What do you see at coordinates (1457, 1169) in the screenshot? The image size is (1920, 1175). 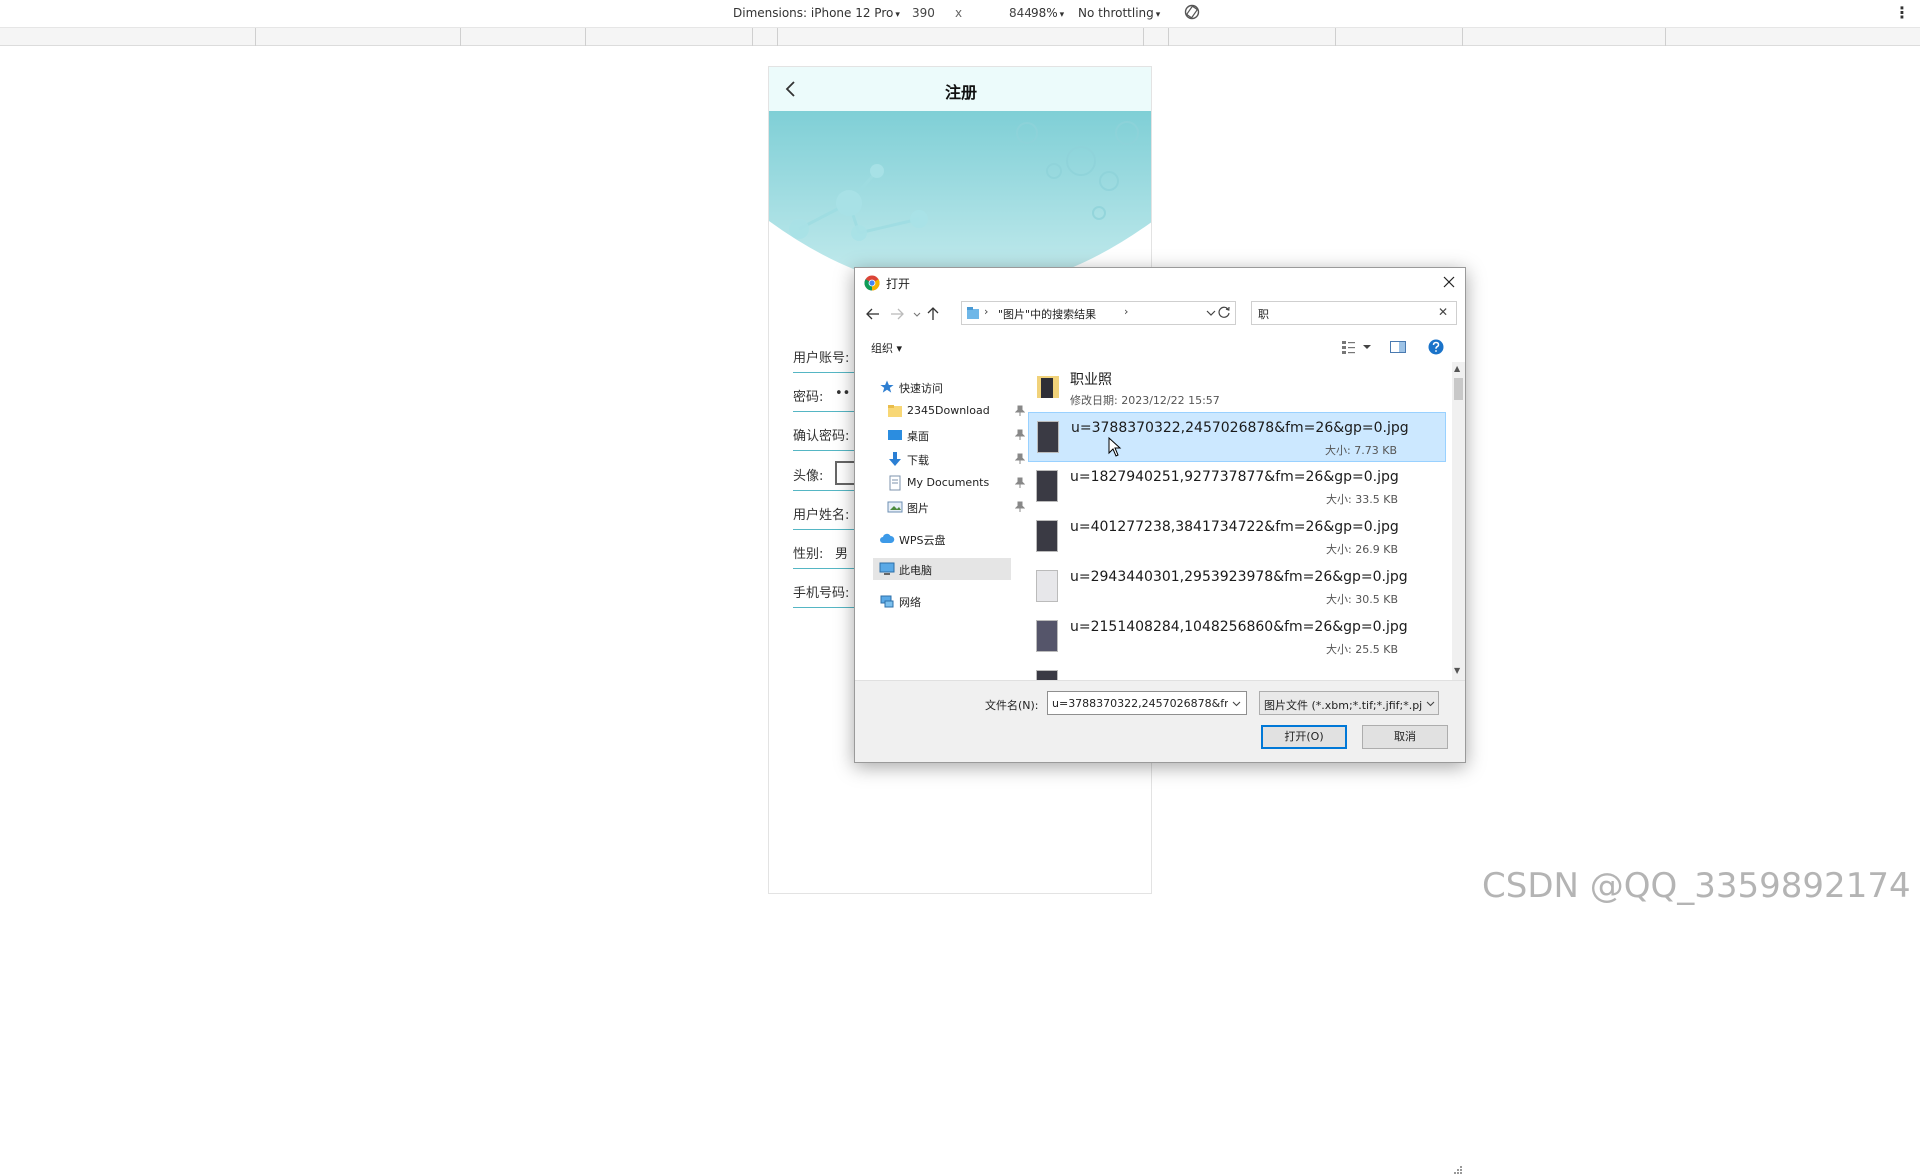 I see `resize-grip-icon` at bounding box center [1457, 1169].